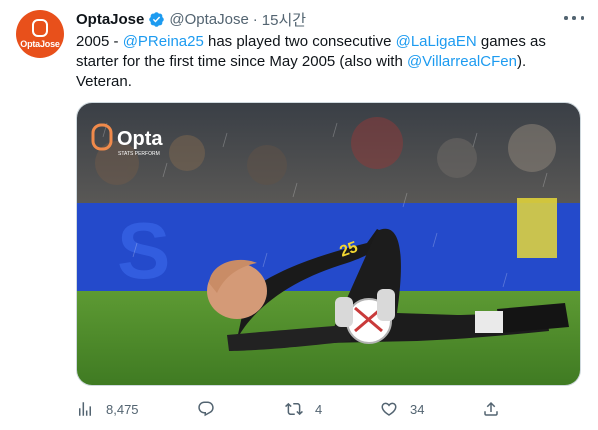  What do you see at coordinates (389, 409) in the screenshot?
I see `heart-icon` at bounding box center [389, 409].